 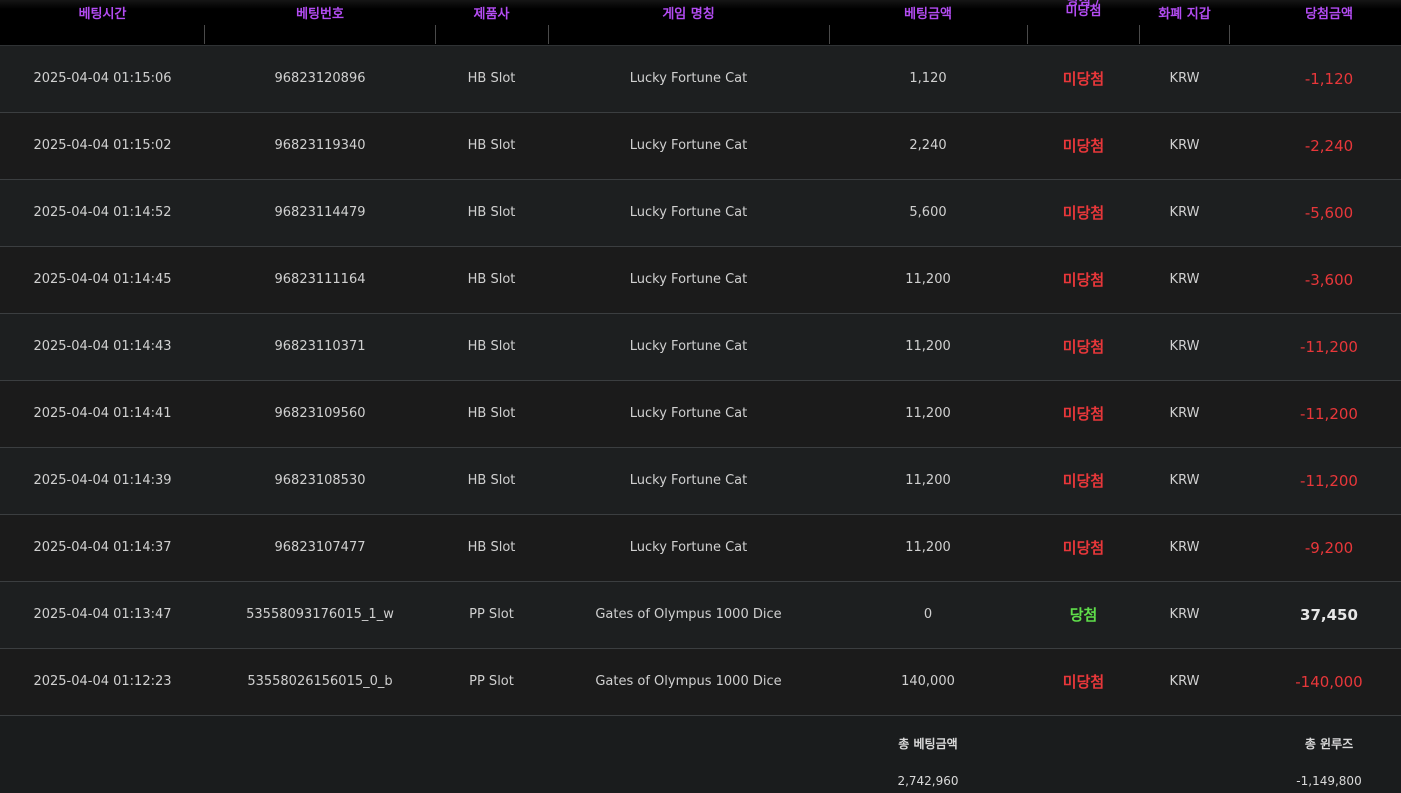 What do you see at coordinates (102, 14) in the screenshot?
I see `column-header-label: 베팅시간` at bounding box center [102, 14].